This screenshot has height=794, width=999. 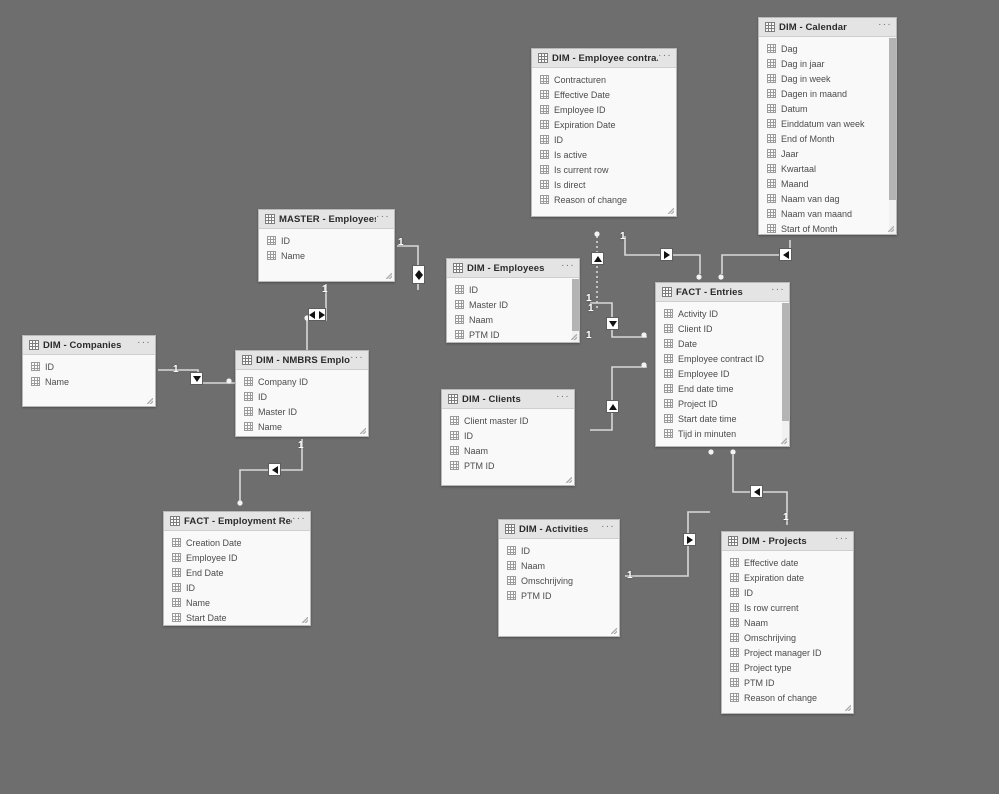 I want to click on field-row: Naam van maand, so click(x=827, y=213).